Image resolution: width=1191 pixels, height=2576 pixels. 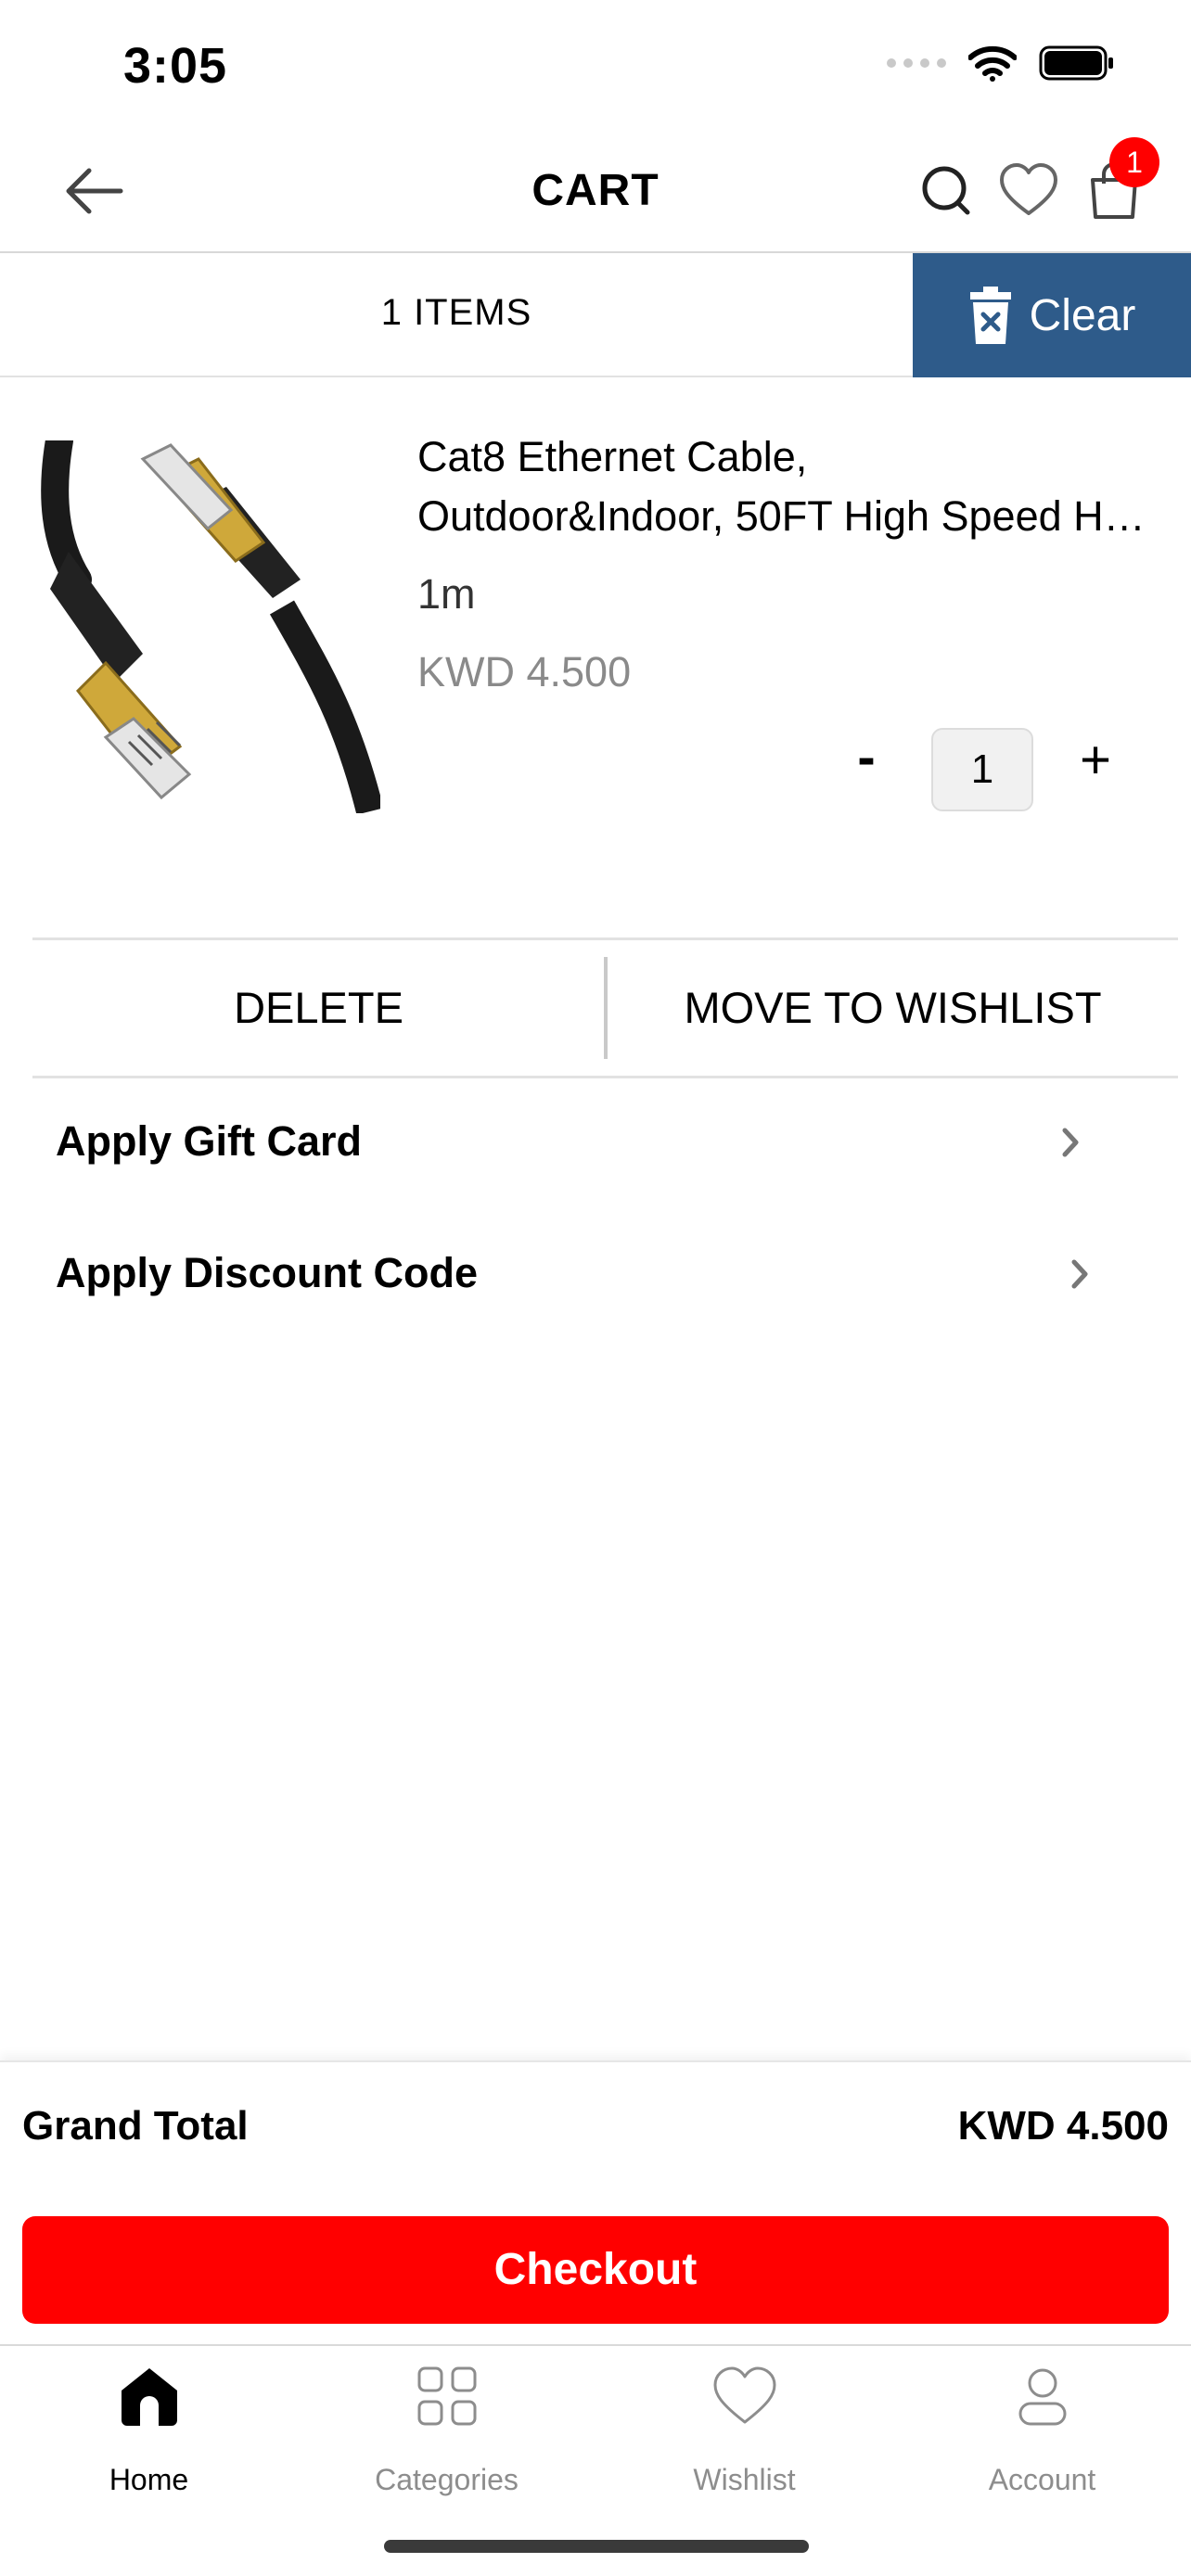 What do you see at coordinates (1042, 2397) in the screenshot?
I see `account-icon` at bounding box center [1042, 2397].